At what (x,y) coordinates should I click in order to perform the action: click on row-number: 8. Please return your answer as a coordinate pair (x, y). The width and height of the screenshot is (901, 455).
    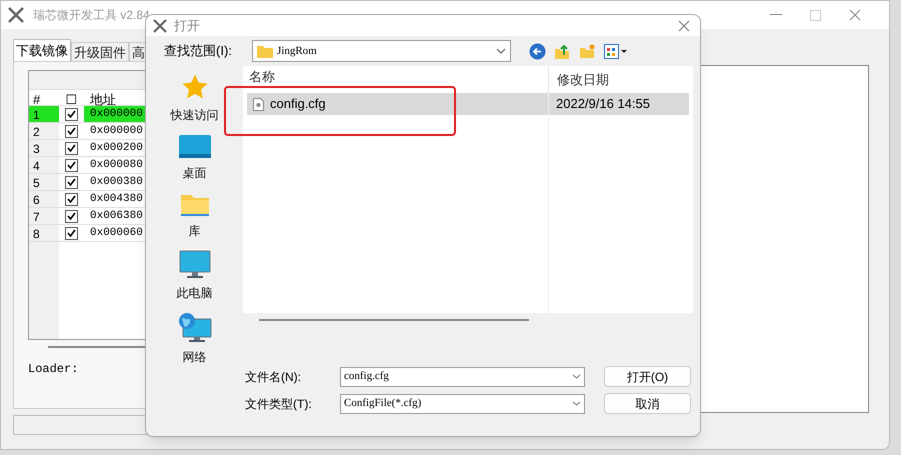
    Looking at the image, I should click on (44, 233).